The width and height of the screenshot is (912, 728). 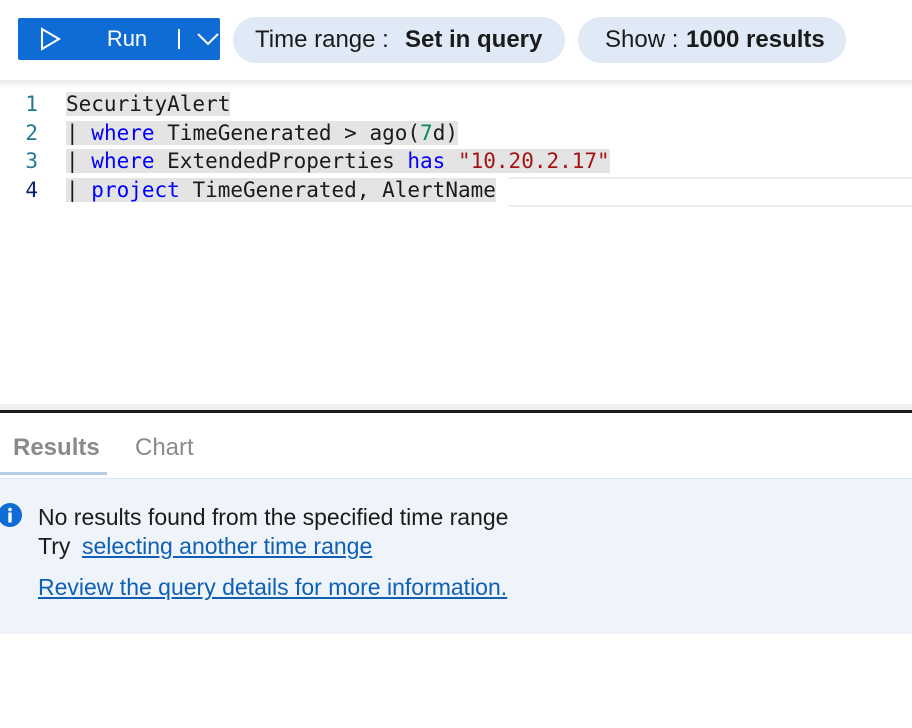 I want to click on code-line-active: 4 | project TimeGenerated, AlertName, so click(x=456, y=190).